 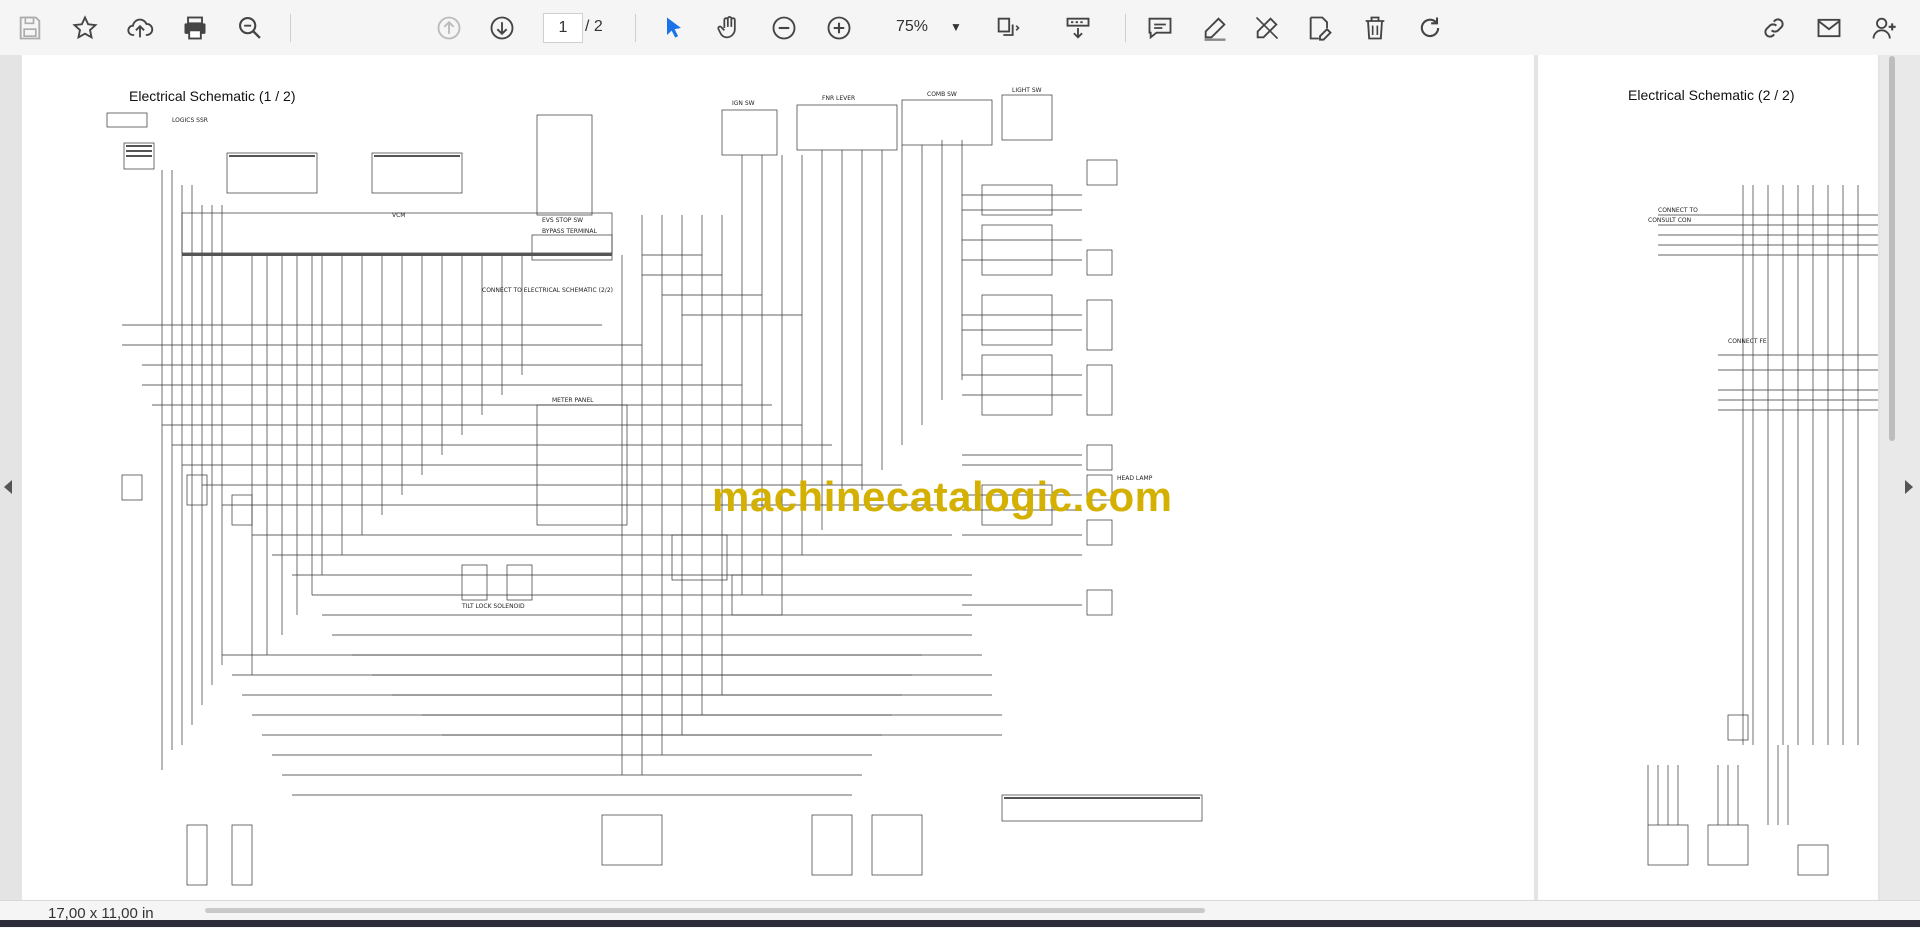 I want to click on tilt-lock-label: TILT LOCK SOLENOID, so click(x=493, y=606).